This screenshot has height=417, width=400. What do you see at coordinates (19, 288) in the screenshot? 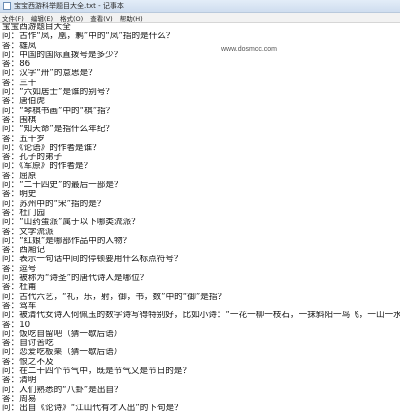
I see `text-line: 答：杜甫` at bounding box center [19, 288].